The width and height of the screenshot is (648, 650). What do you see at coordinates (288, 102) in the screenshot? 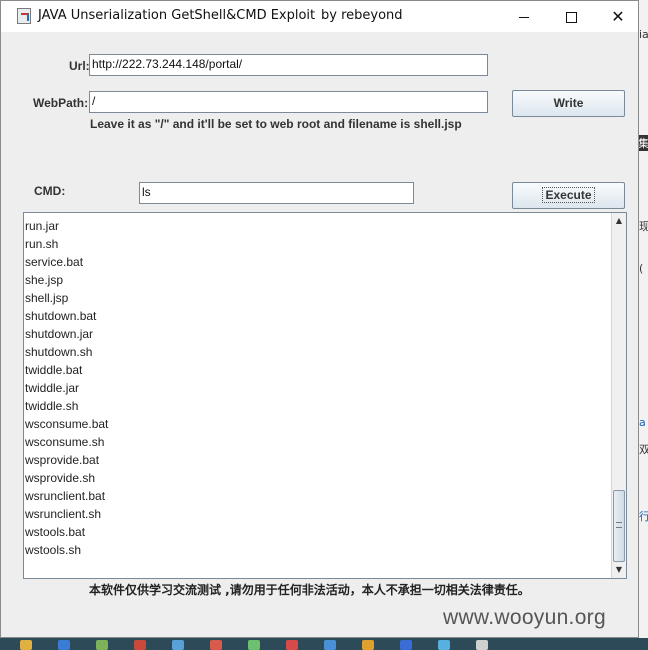
I see `webpath-input: /` at bounding box center [288, 102].